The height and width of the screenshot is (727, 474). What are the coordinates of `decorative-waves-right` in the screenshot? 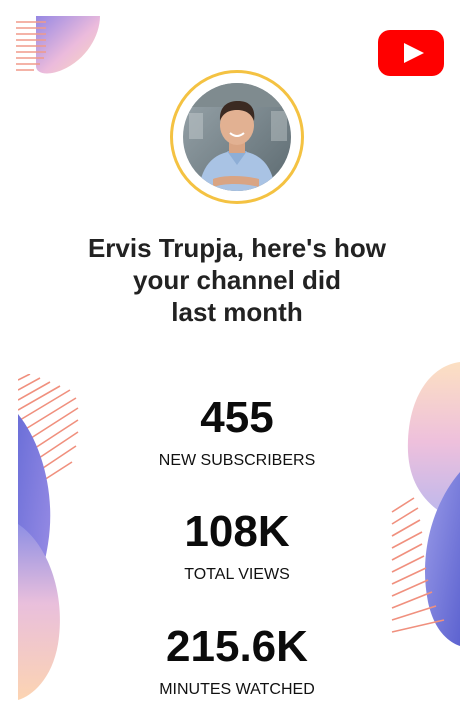 It's located at (425, 504).